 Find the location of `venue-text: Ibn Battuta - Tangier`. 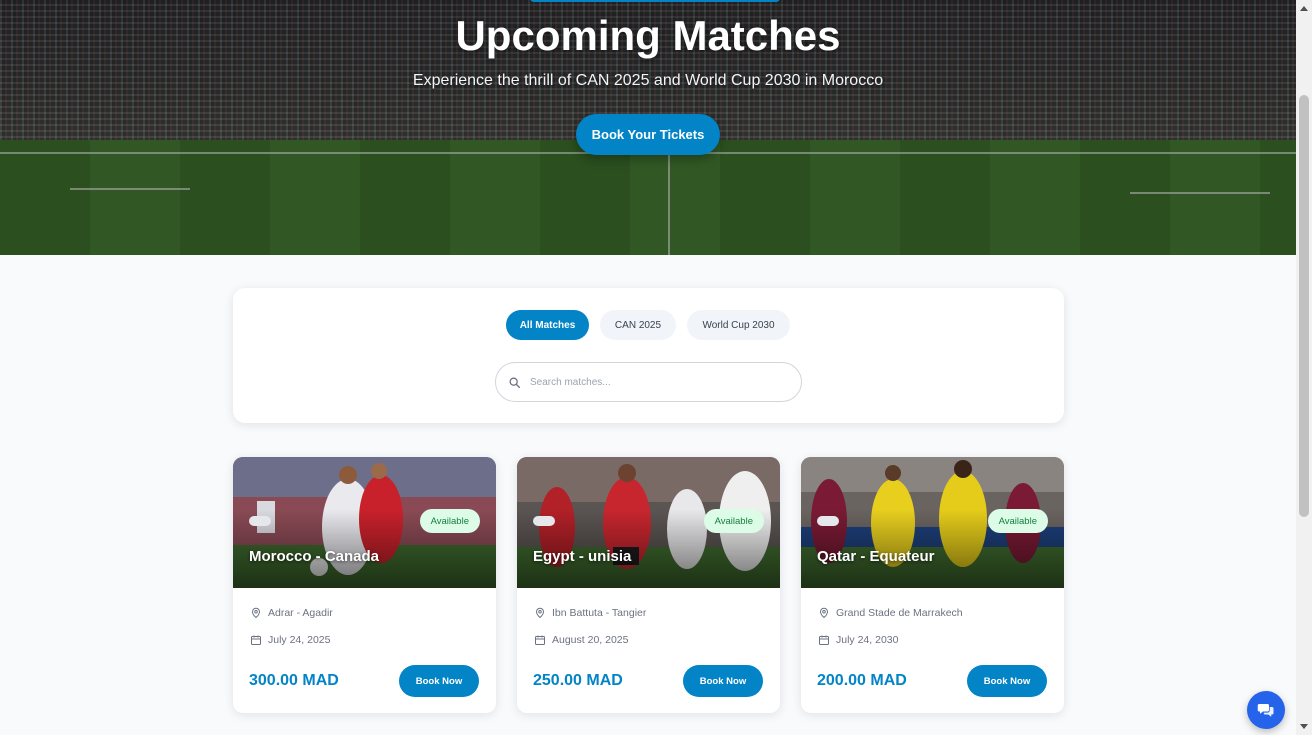

venue-text: Ibn Battuta - Tangier is located at coordinates (599, 613).